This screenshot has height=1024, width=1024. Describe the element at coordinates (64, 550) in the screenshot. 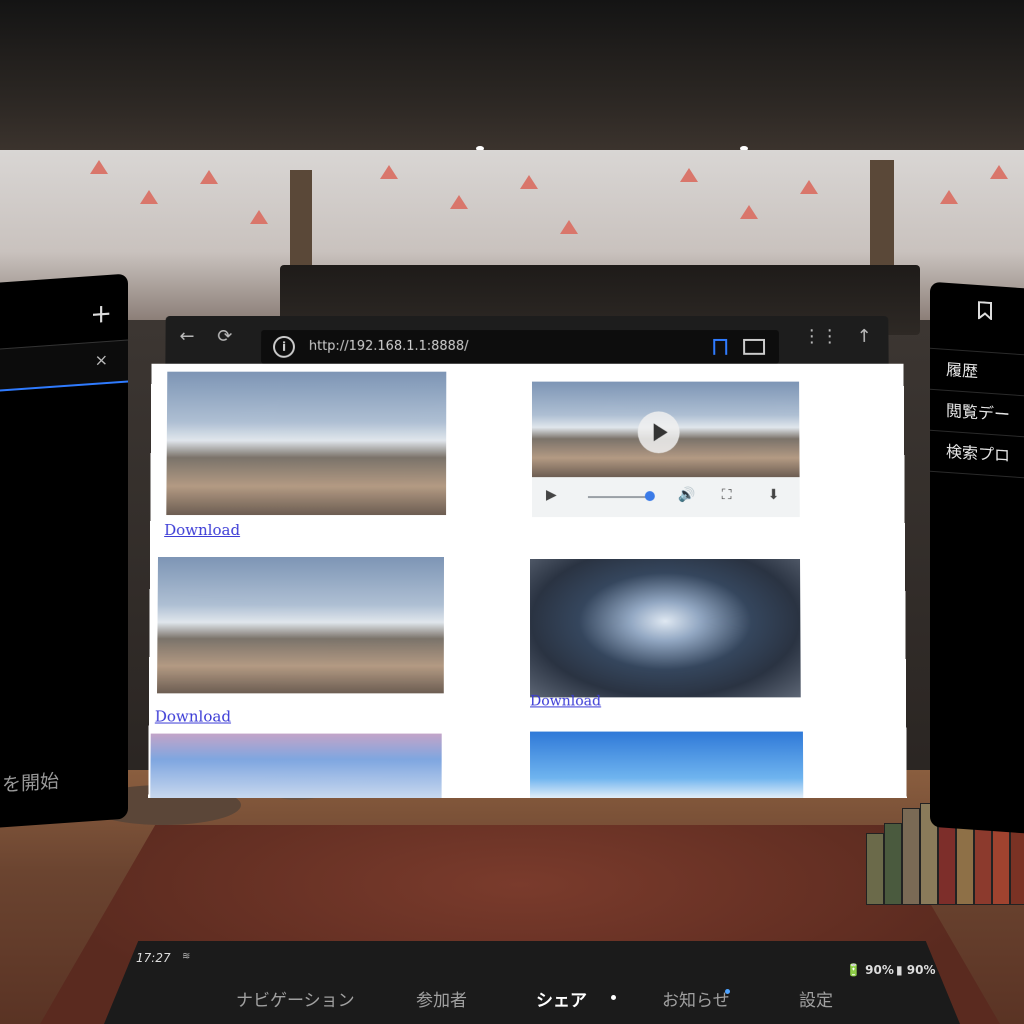

I see `left-panel: + × を開始` at that location.